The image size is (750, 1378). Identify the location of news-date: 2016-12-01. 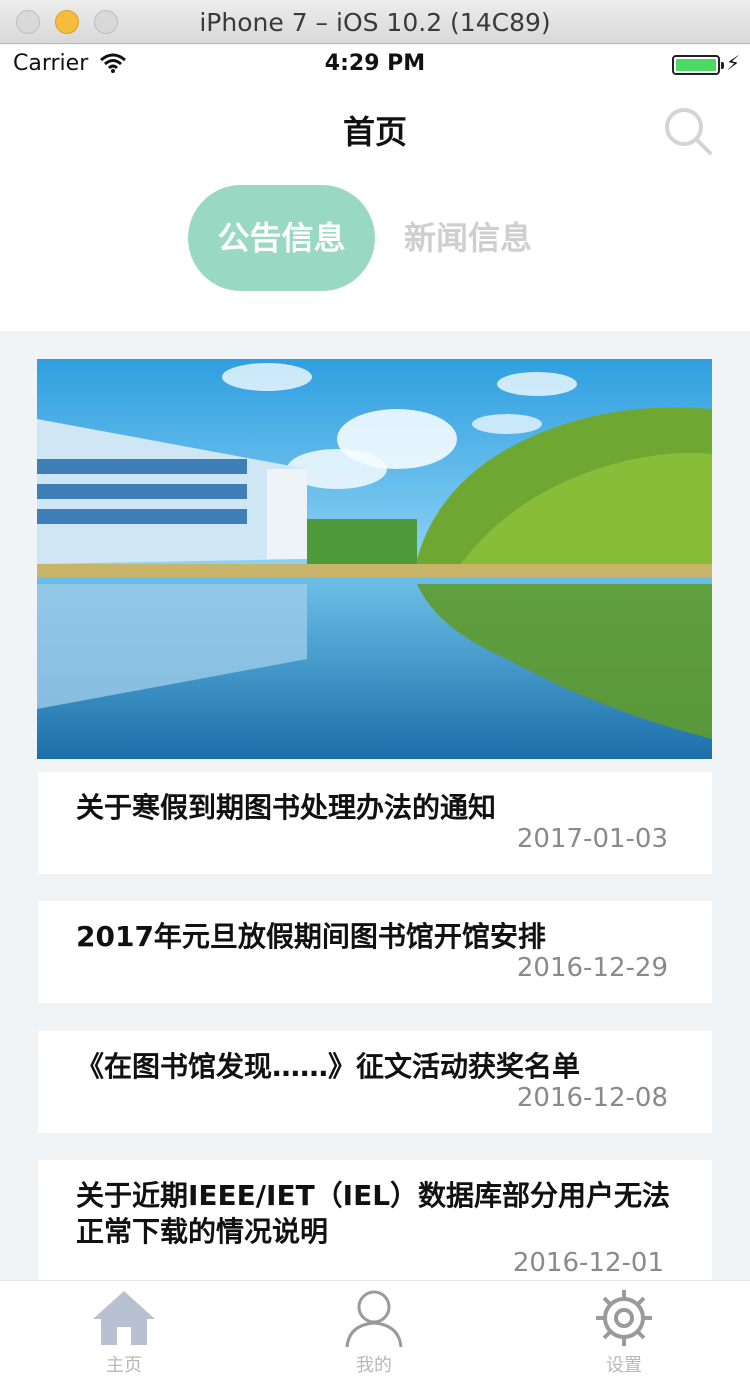
(588, 1263).